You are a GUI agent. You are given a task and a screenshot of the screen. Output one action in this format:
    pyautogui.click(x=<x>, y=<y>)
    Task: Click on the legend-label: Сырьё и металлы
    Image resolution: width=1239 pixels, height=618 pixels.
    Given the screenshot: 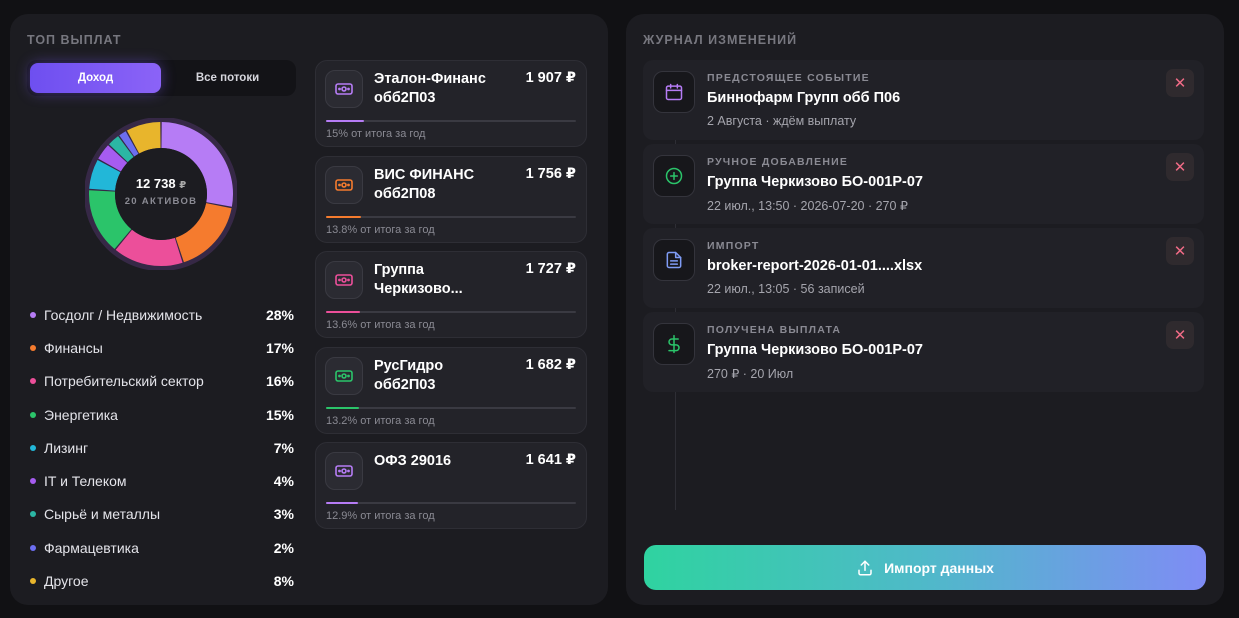 What is the action you would take?
    pyautogui.click(x=102, y=514)
    